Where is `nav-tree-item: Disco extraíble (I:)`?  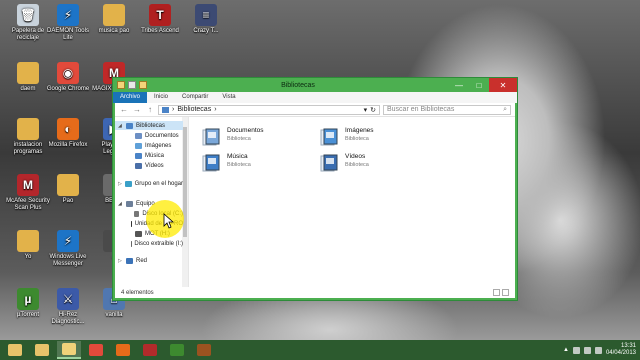
nav-tree-item: Disco extraíble (I:) is located at coordinates (149, 243).